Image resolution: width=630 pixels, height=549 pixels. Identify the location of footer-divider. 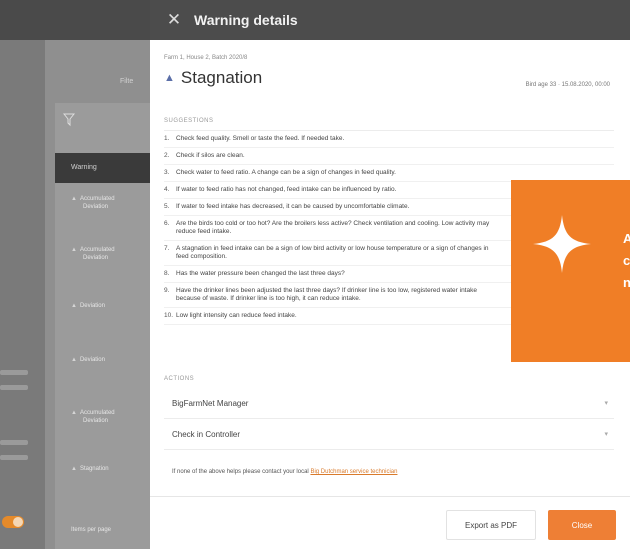
(390, 496).